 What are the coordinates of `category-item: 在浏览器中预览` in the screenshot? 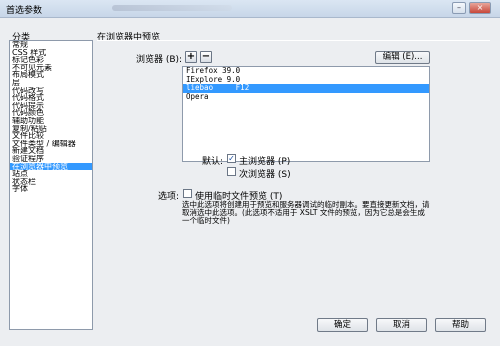 It's located at (51, 166).